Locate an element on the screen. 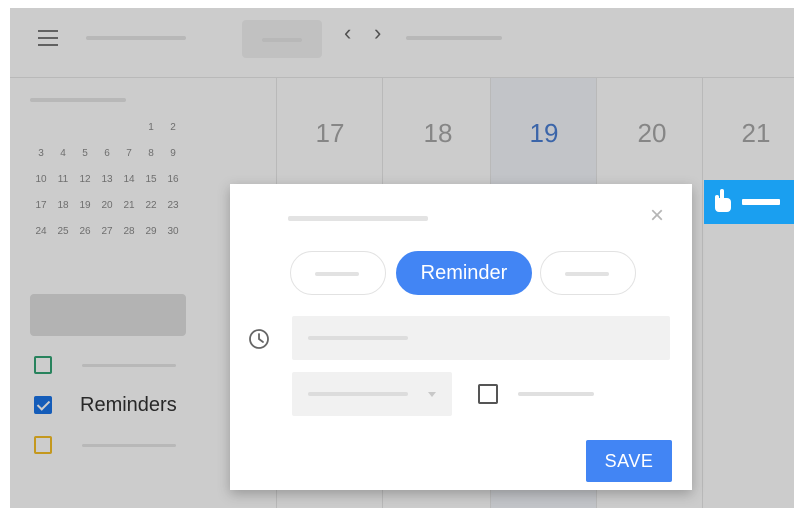 The image size is (794, 516). title-placeholder is located at coordinates (358, 218).